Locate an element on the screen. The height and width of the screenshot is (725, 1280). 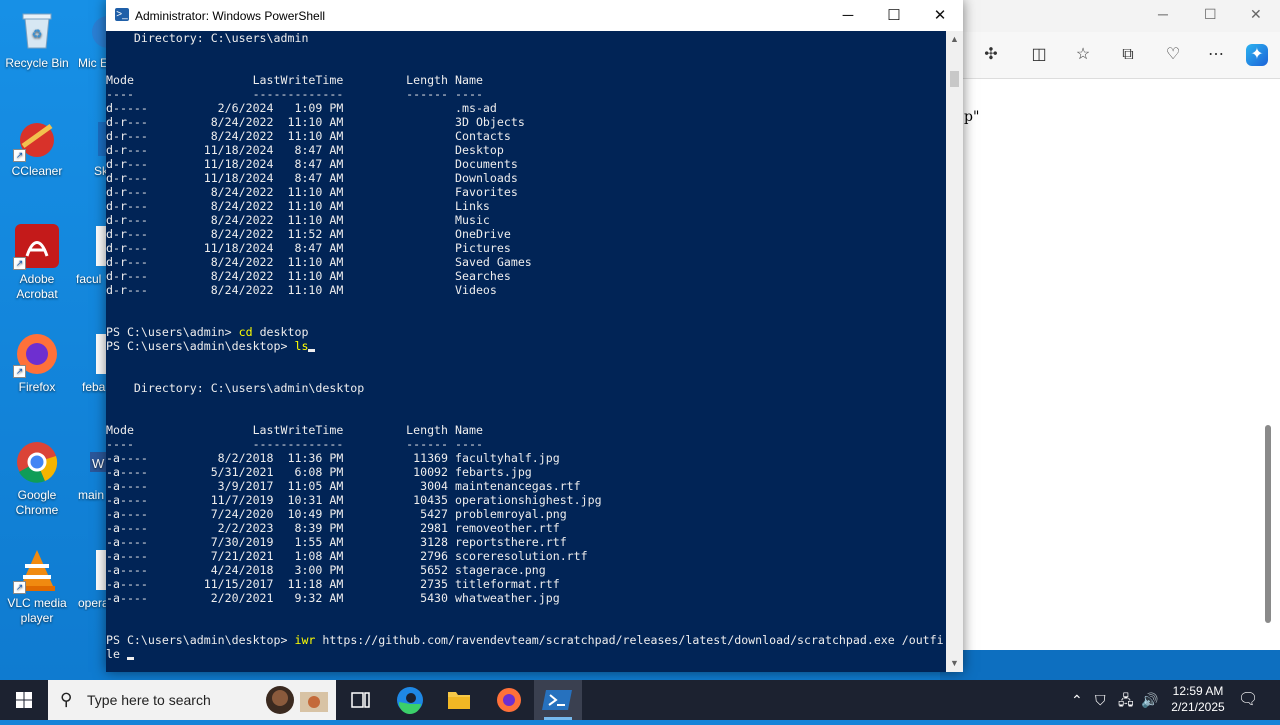
desktop-icon-label: VLC media player is located at coordinates (37, 610).